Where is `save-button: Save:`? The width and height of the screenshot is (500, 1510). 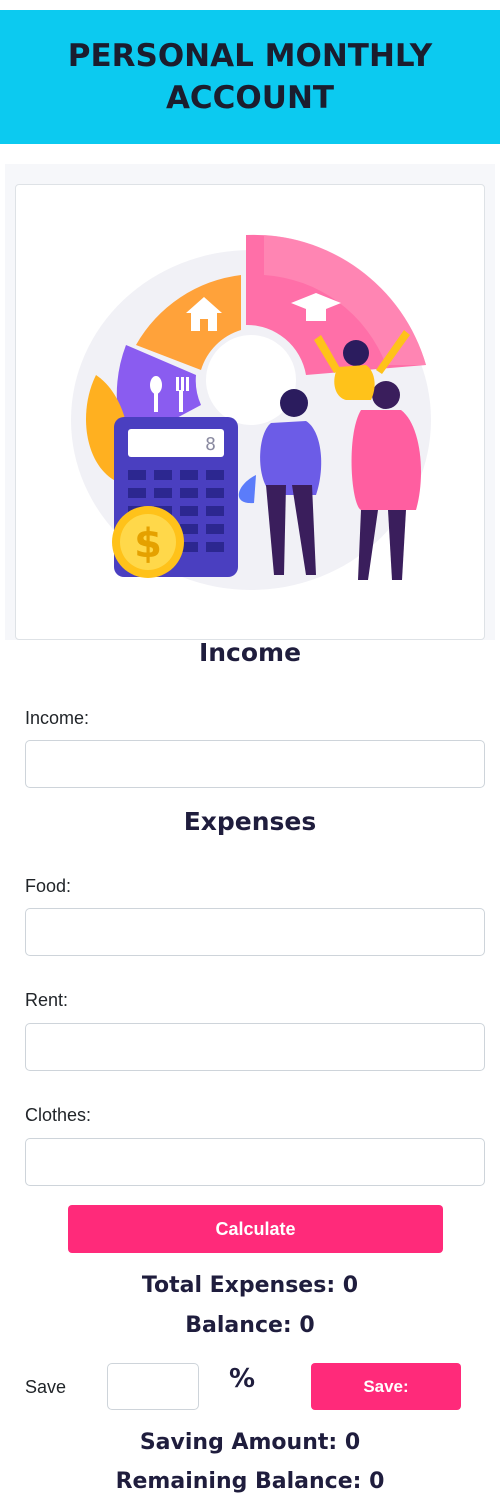
save-button: Save: is located at coordinates (386, 1386).